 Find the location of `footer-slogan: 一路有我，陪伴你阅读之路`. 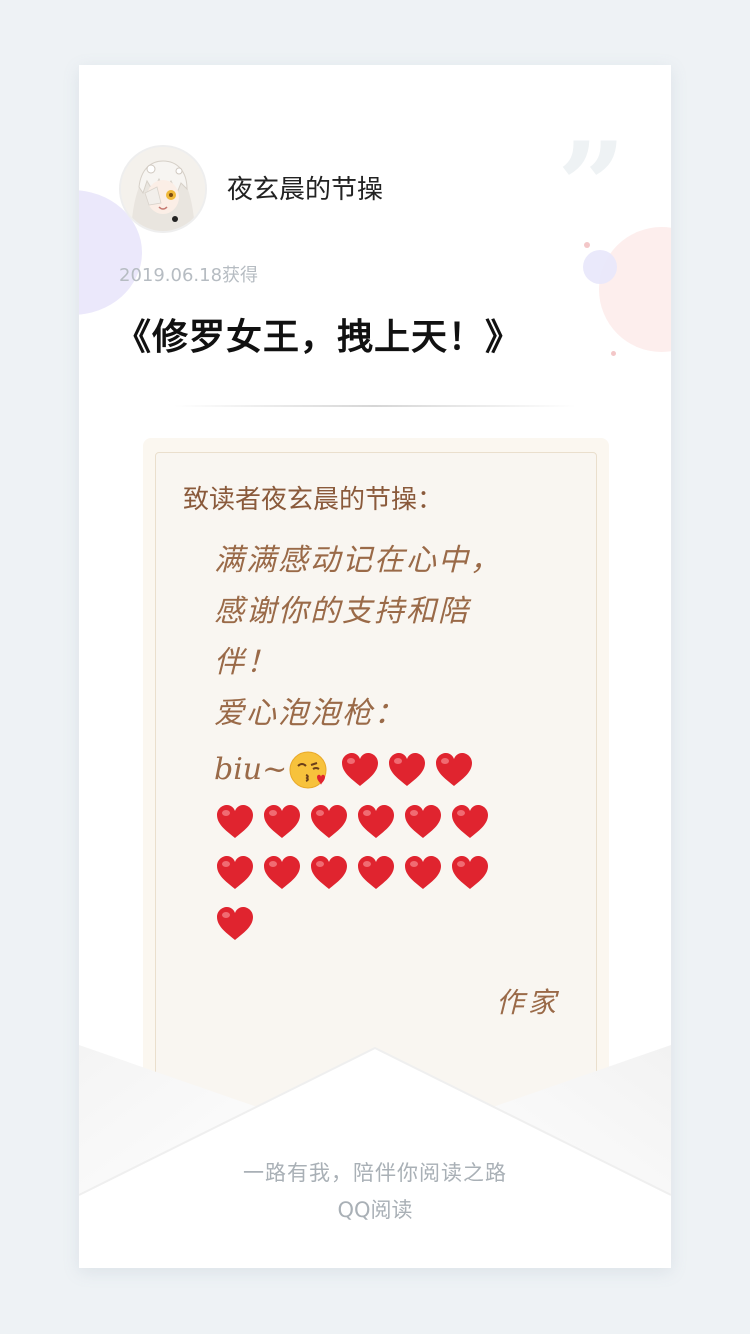

footer-slogan: 一路有我，陪伴你阅读之路 is located at coordinates (375, 1173).